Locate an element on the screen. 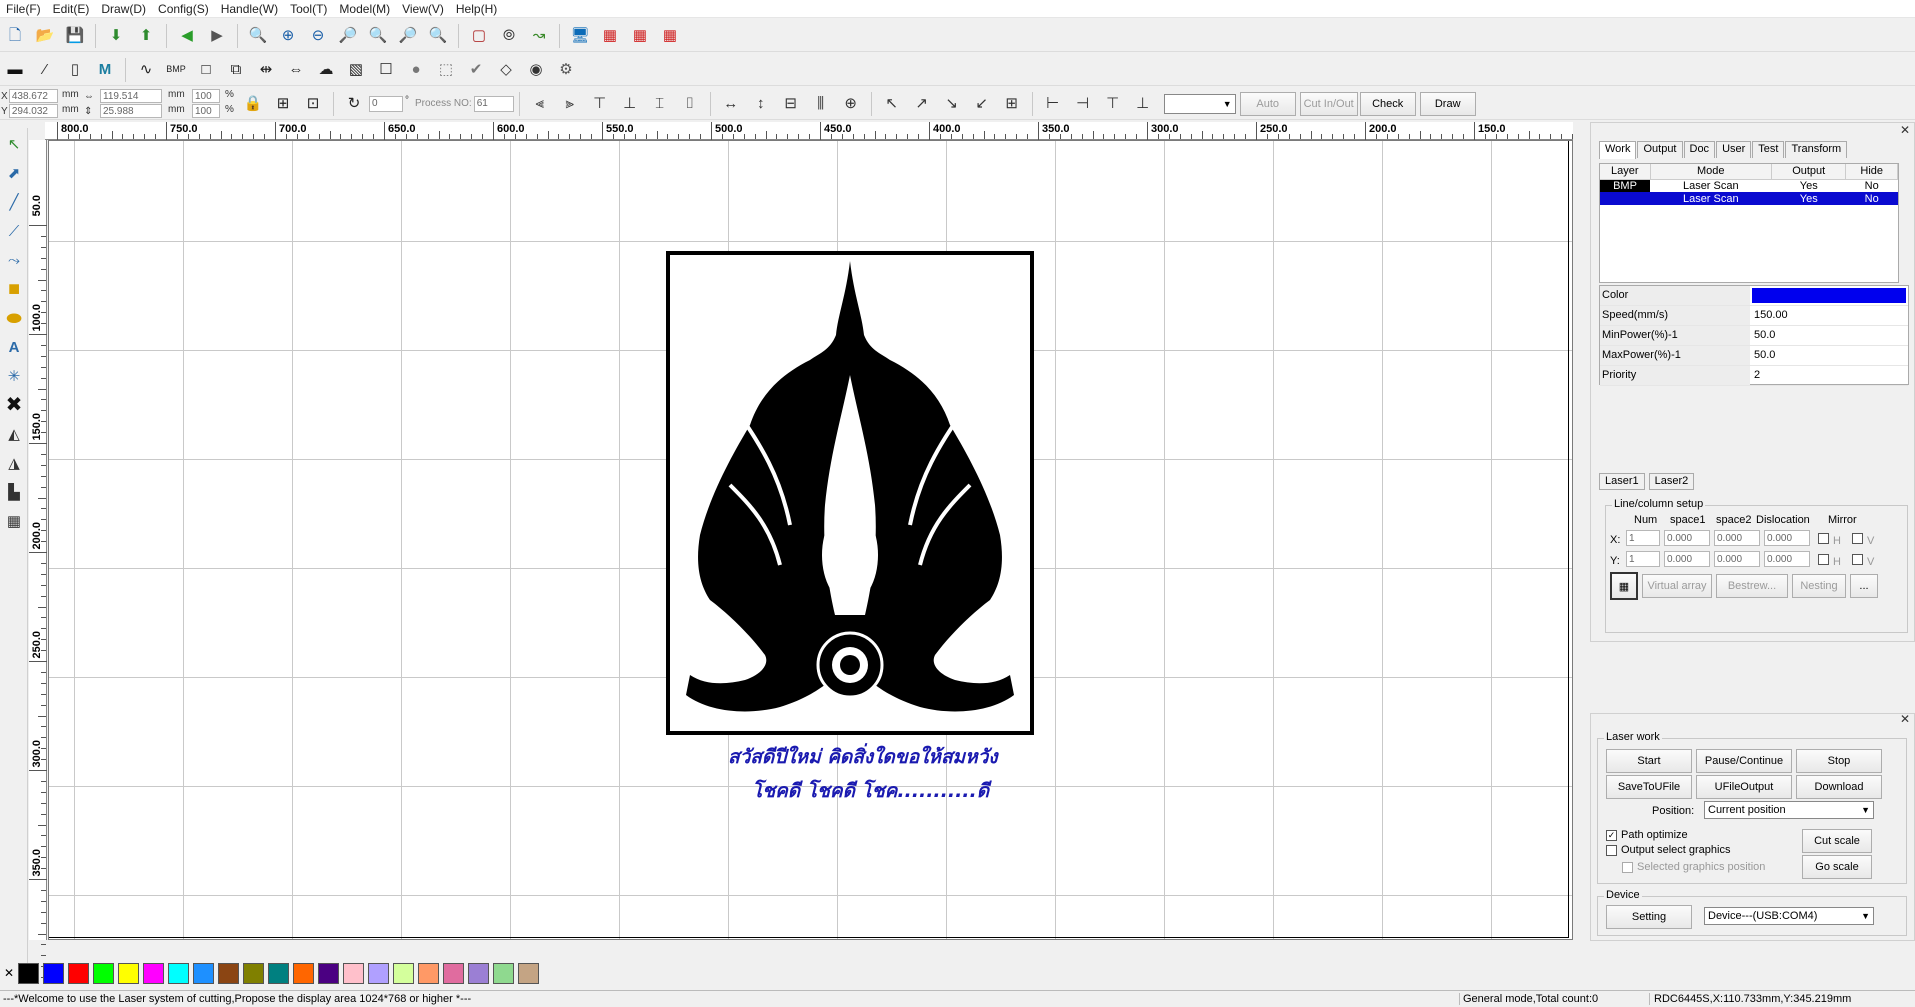  m-icon: M is located at coordinates (105, 70).